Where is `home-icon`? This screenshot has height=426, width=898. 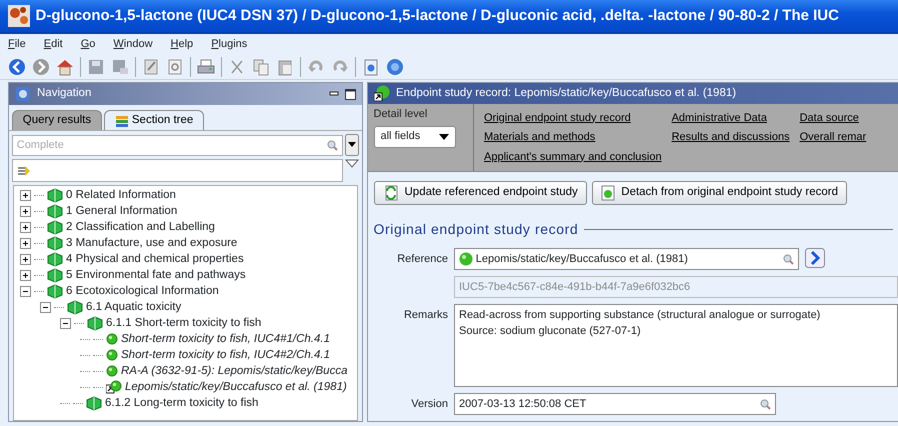
home-icon is located at coordinates (65, 67).